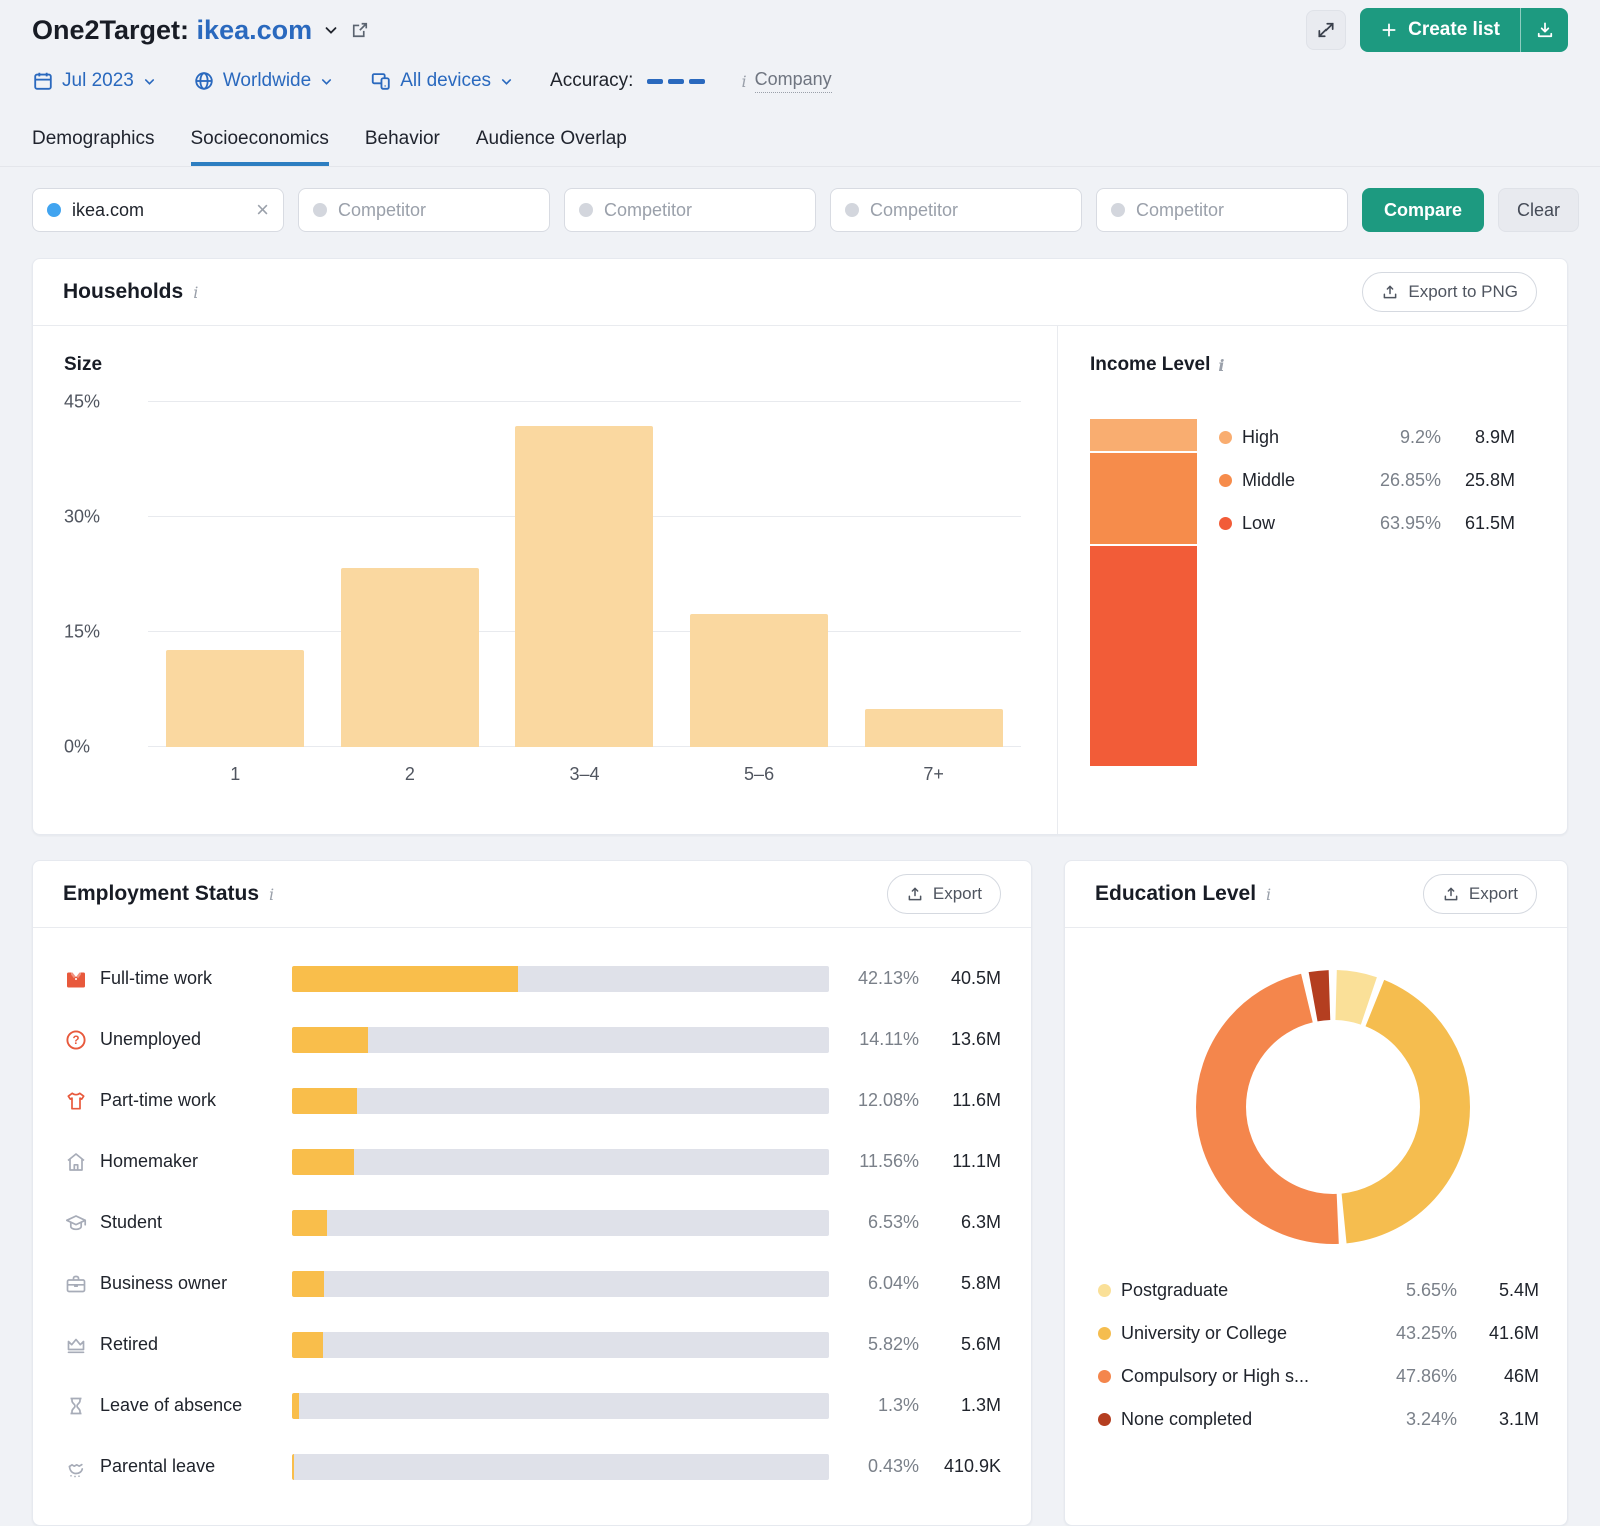 The width and height of the screenshot is (1600, 1526). Describe the element at coordinates (1326, 30) in the screenshot. I see `expand-button` at that location.